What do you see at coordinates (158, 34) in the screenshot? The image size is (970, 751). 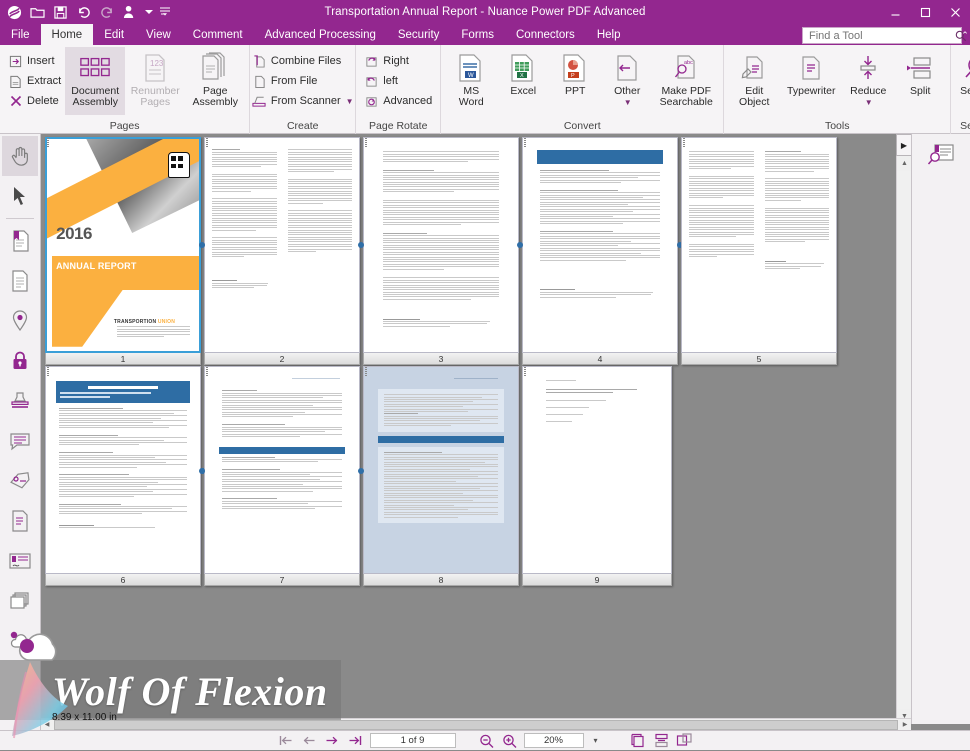 I see `tab-view: View` at bounding box center [158, 34].